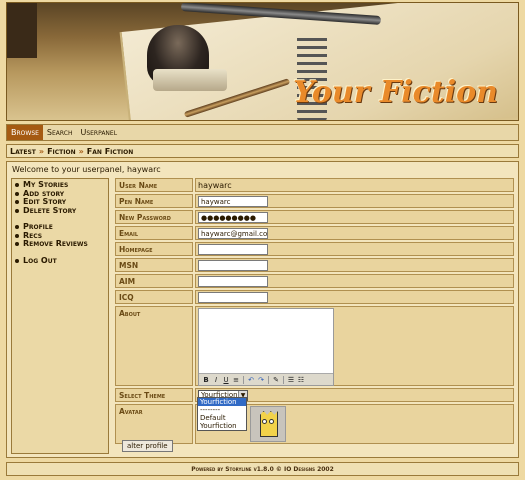  Describe the element at coordinates (60, 211) in the screenshot. I see `sidebar-item-delete-story: Delete Story` at that location.